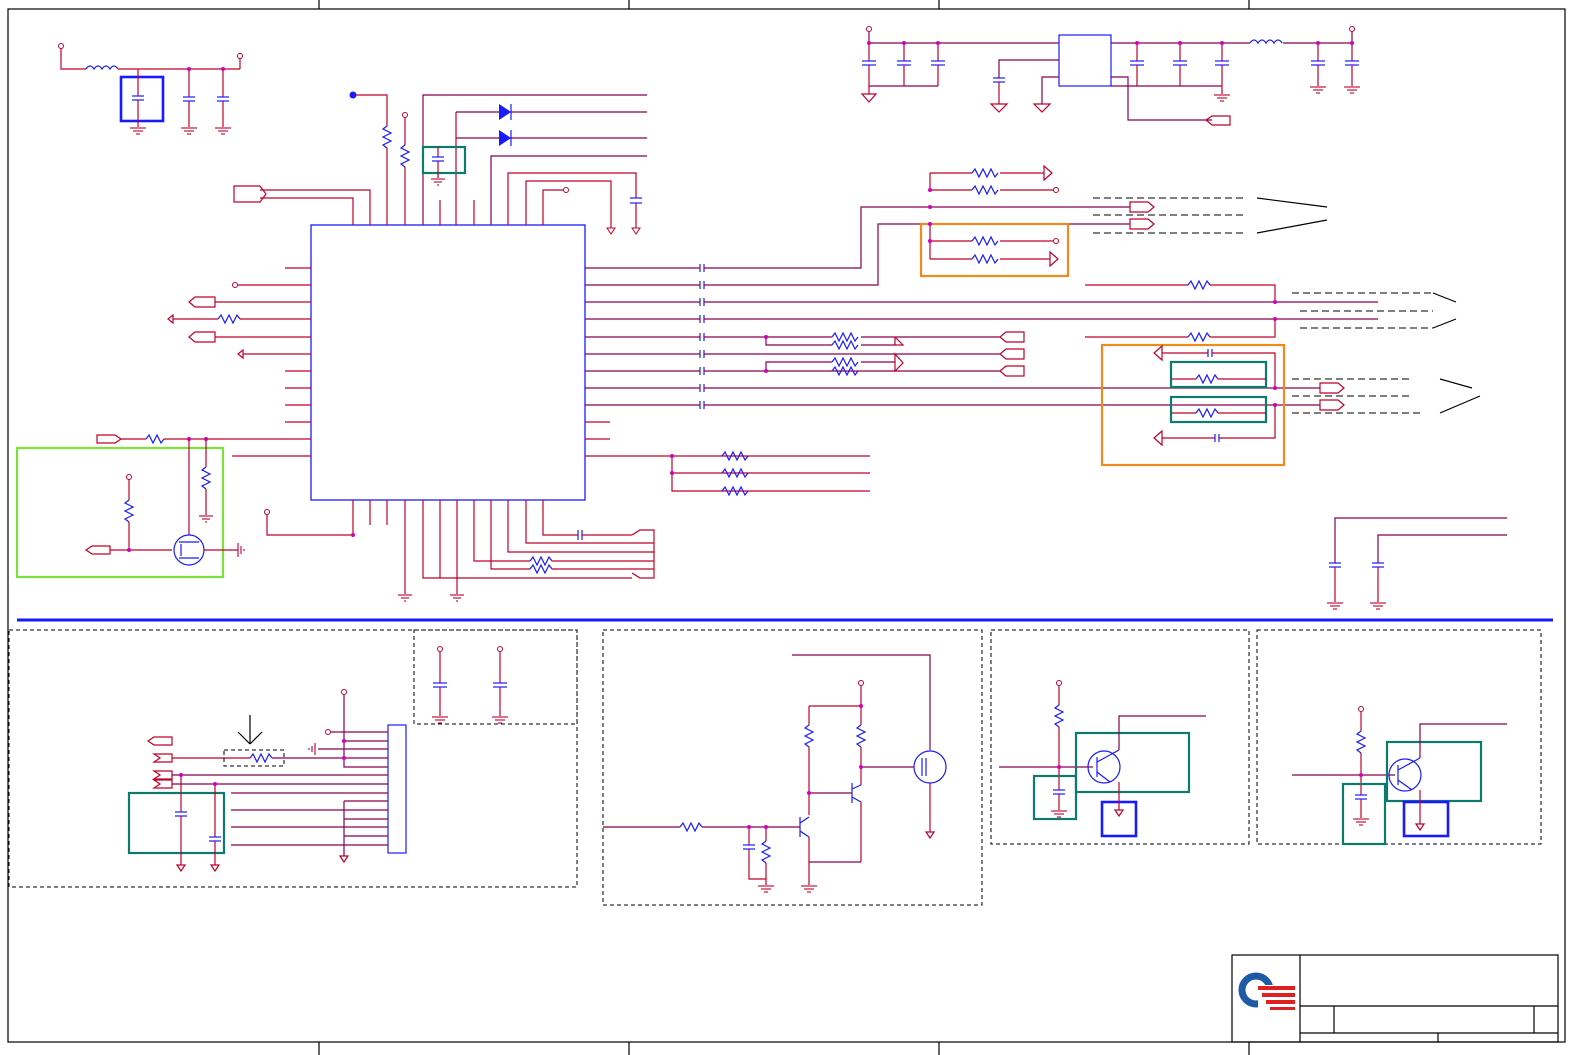  I want to click on power-filter-left, so click(150, 89).